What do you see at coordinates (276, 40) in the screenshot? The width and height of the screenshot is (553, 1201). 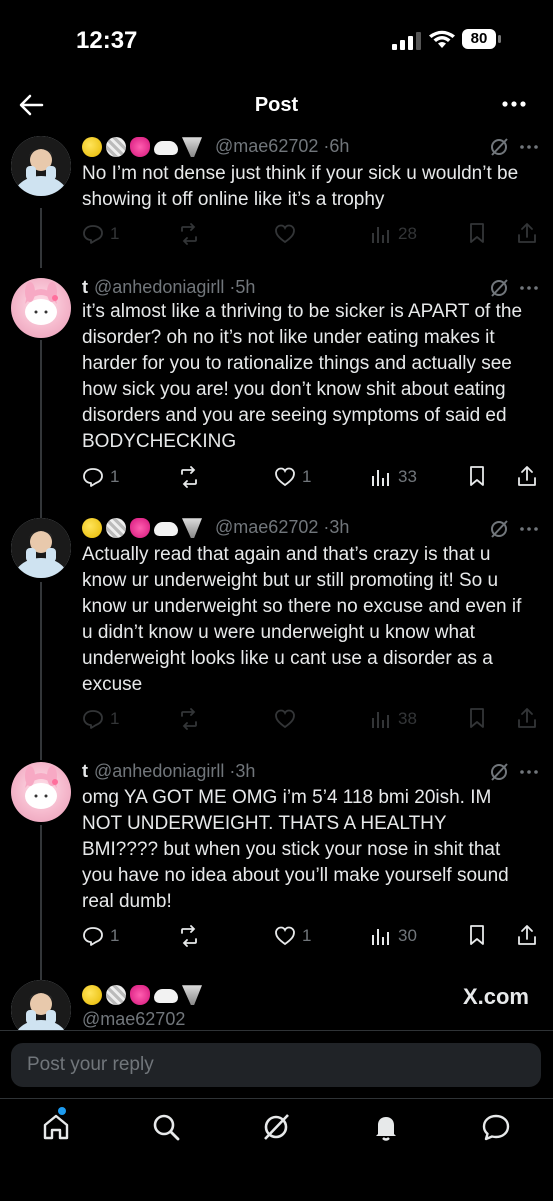 I see `status-bar: 12:37 80` at bounding box center [276, 40].